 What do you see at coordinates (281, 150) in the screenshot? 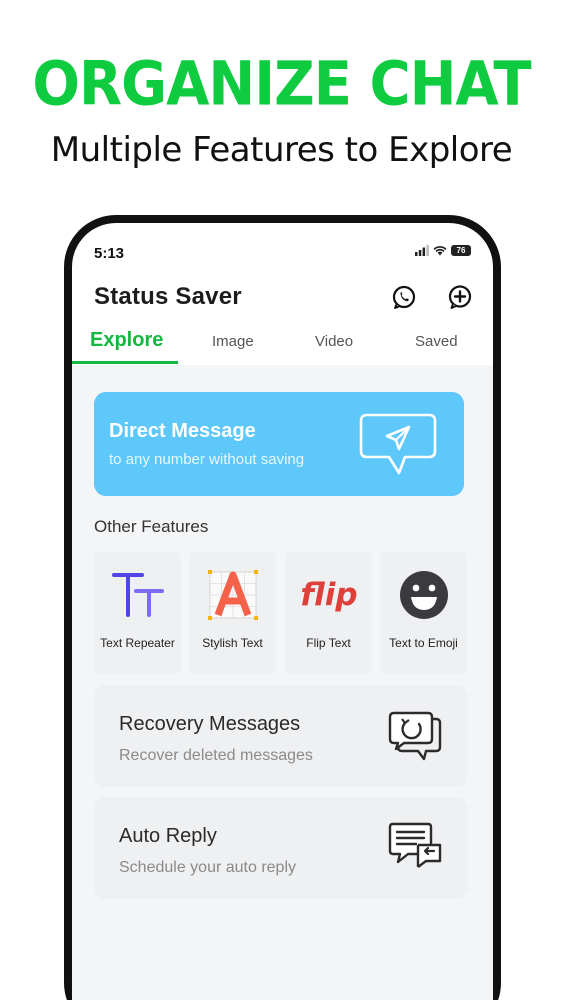
I see `promo-subheadline: Multiple Features to Explore` at bounding box center [281, 150].